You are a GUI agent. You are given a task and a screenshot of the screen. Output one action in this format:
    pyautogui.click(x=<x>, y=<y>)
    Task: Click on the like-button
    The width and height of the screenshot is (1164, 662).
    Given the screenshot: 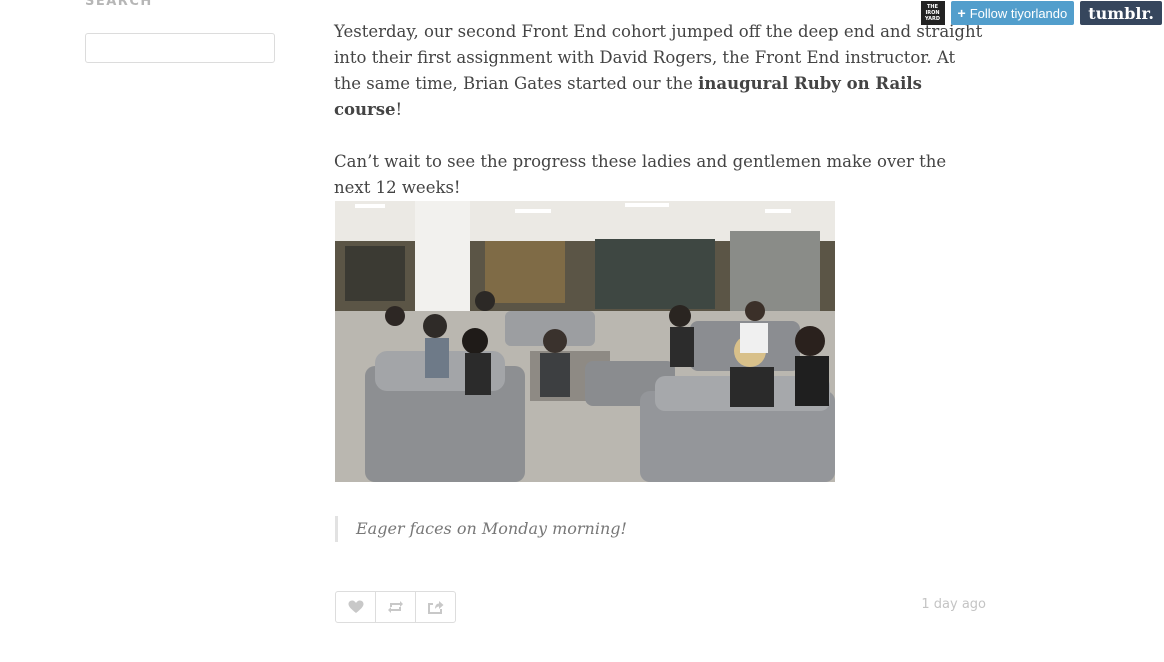 What is the action you would take?
    pyautogui.click(x=356, y=607)
    